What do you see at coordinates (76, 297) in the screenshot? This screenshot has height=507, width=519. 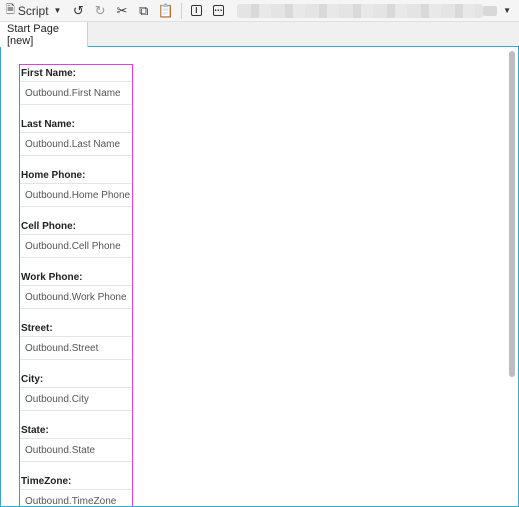 I see `field-input: Outbound.Work Phone` at bounding box center [76, 297].